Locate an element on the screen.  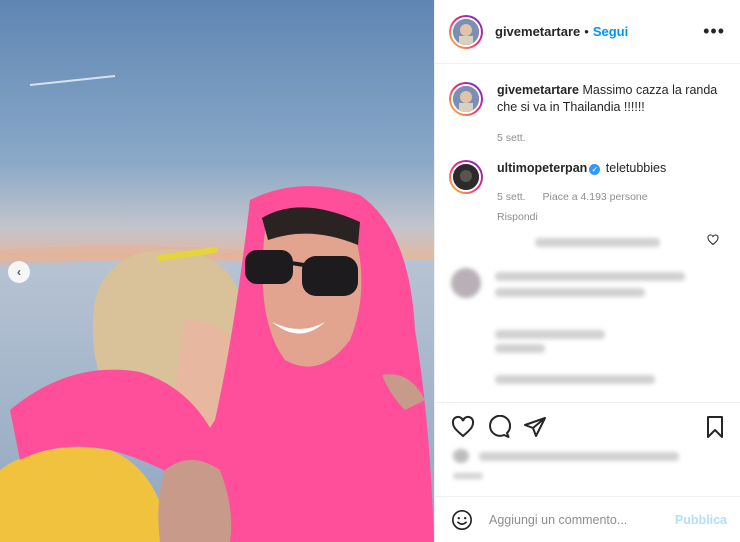
comment-meta: 5 sett. Piace a 4.193 persone is located at coordinates (612, 197).